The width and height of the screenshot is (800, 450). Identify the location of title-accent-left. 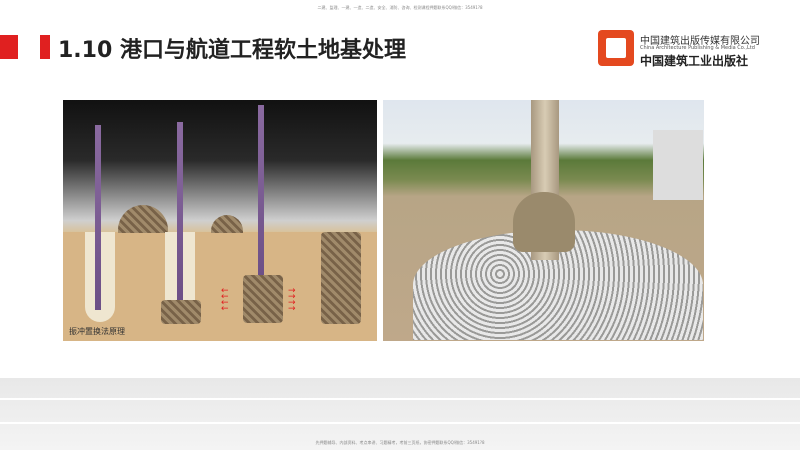
(9, 47).